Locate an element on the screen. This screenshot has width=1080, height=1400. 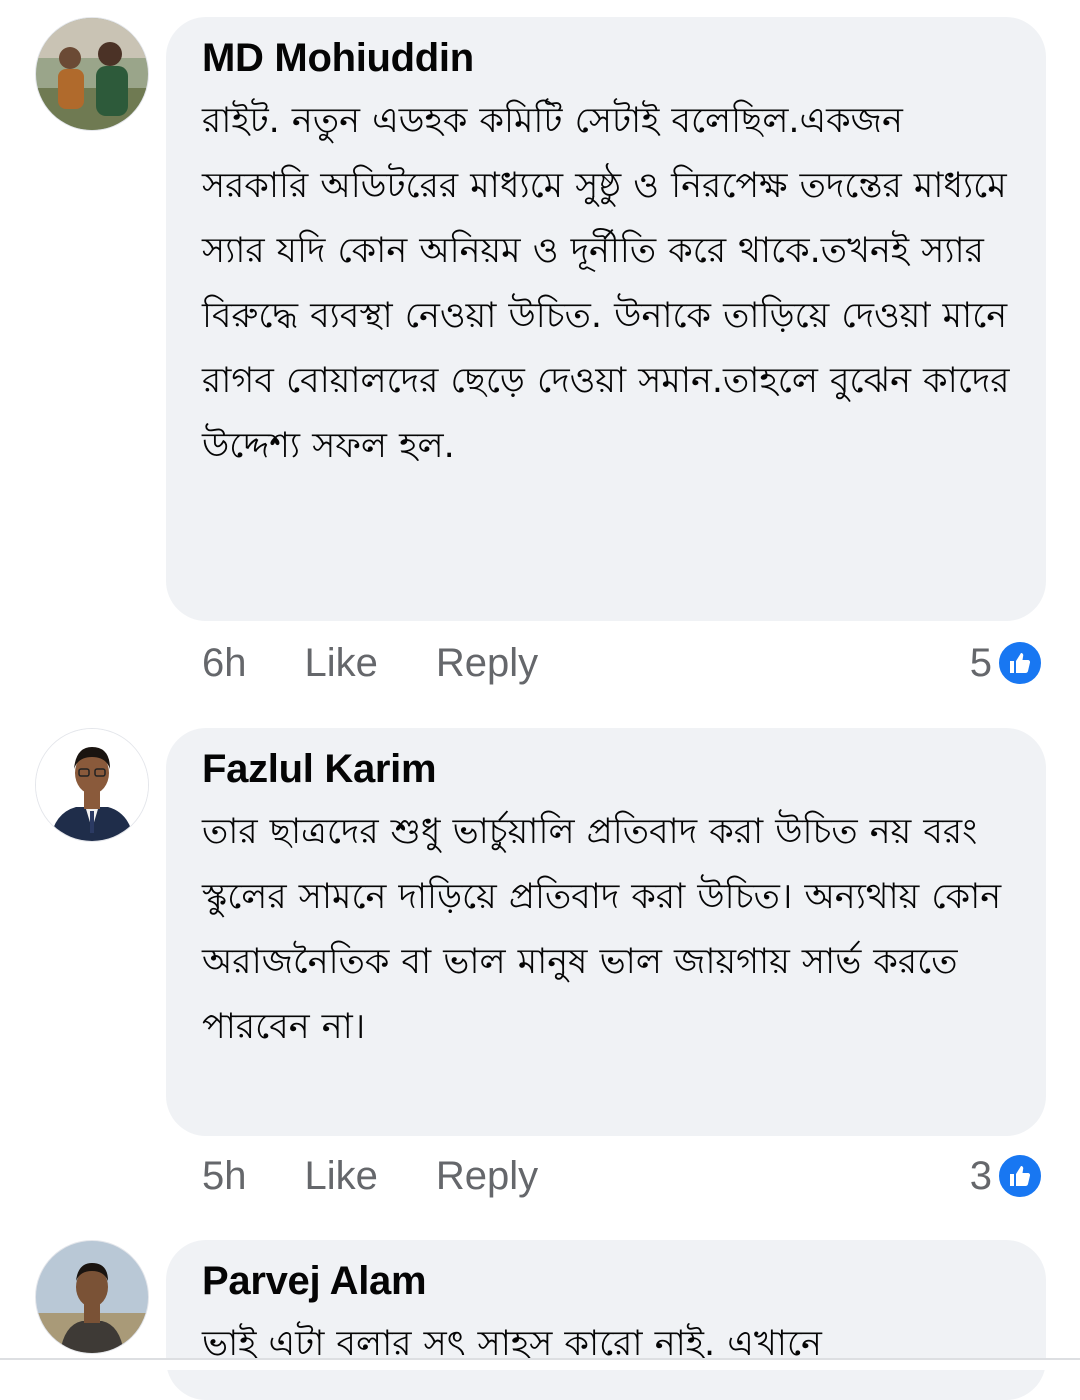
reaction-summary: 5 is located at coordinates (1007, 663).